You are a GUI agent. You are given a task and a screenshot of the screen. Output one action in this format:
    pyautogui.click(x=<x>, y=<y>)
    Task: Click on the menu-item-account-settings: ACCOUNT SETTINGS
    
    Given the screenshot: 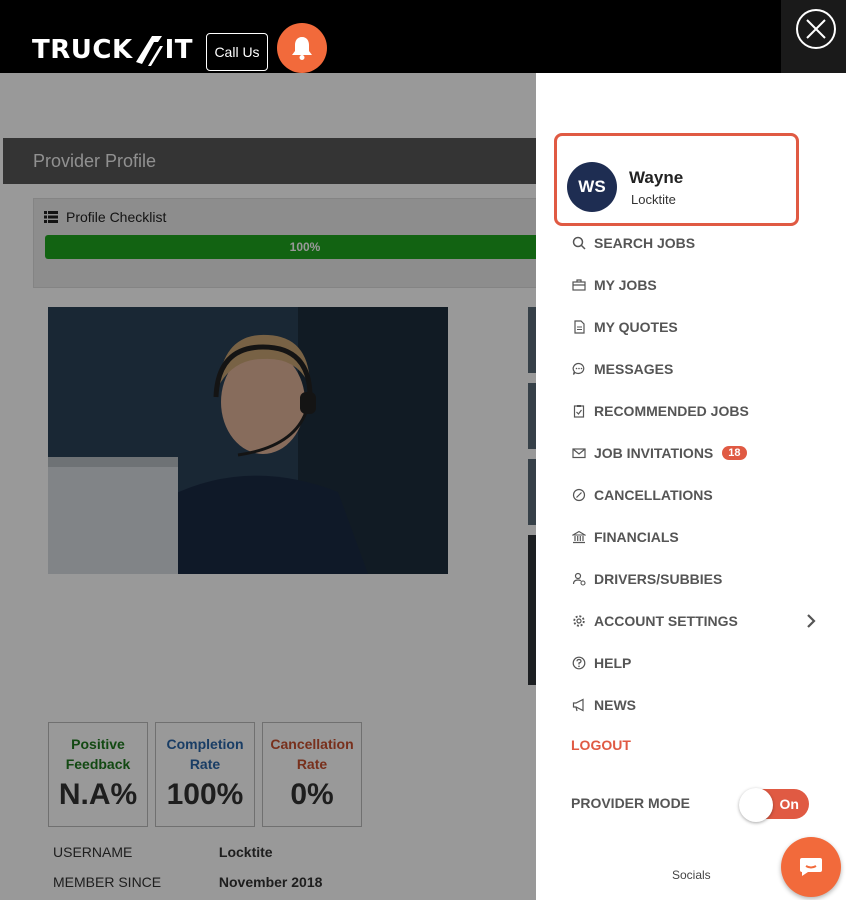 What is the action you would take?
    pyautogui.click(x=654, y=621)
    